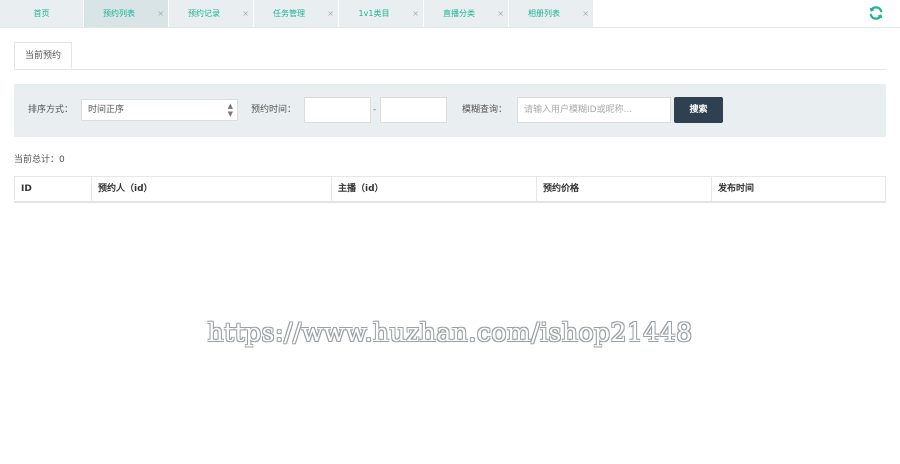  I want to click on tab-reservation-list: 预约列表 ×, so click(126, 13).